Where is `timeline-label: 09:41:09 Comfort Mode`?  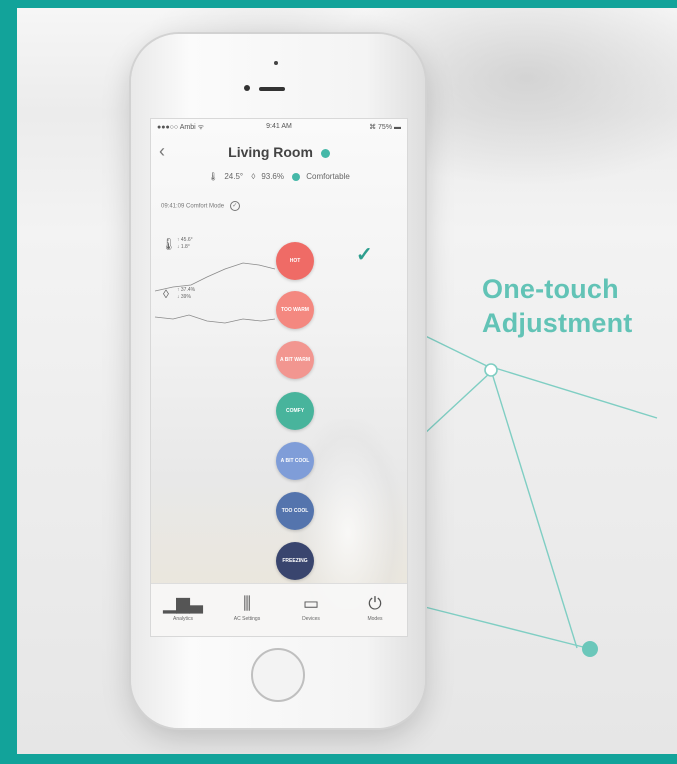
timeline-label: 09:41:09 Comfort Mode is located at coordinates (193, 206).